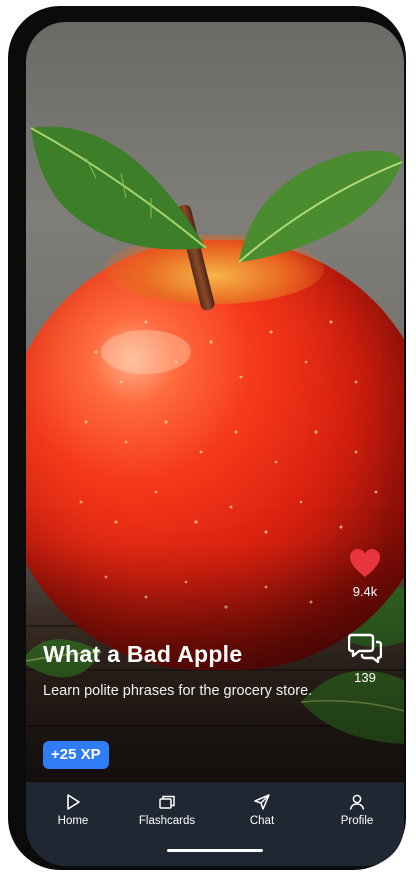 The height and width of the screenshot is (881, 416). What do you see at coordinates (262, 821) in the screenshot?
I see `nav-label-chat: Chat` at bounding box center [262, 821].